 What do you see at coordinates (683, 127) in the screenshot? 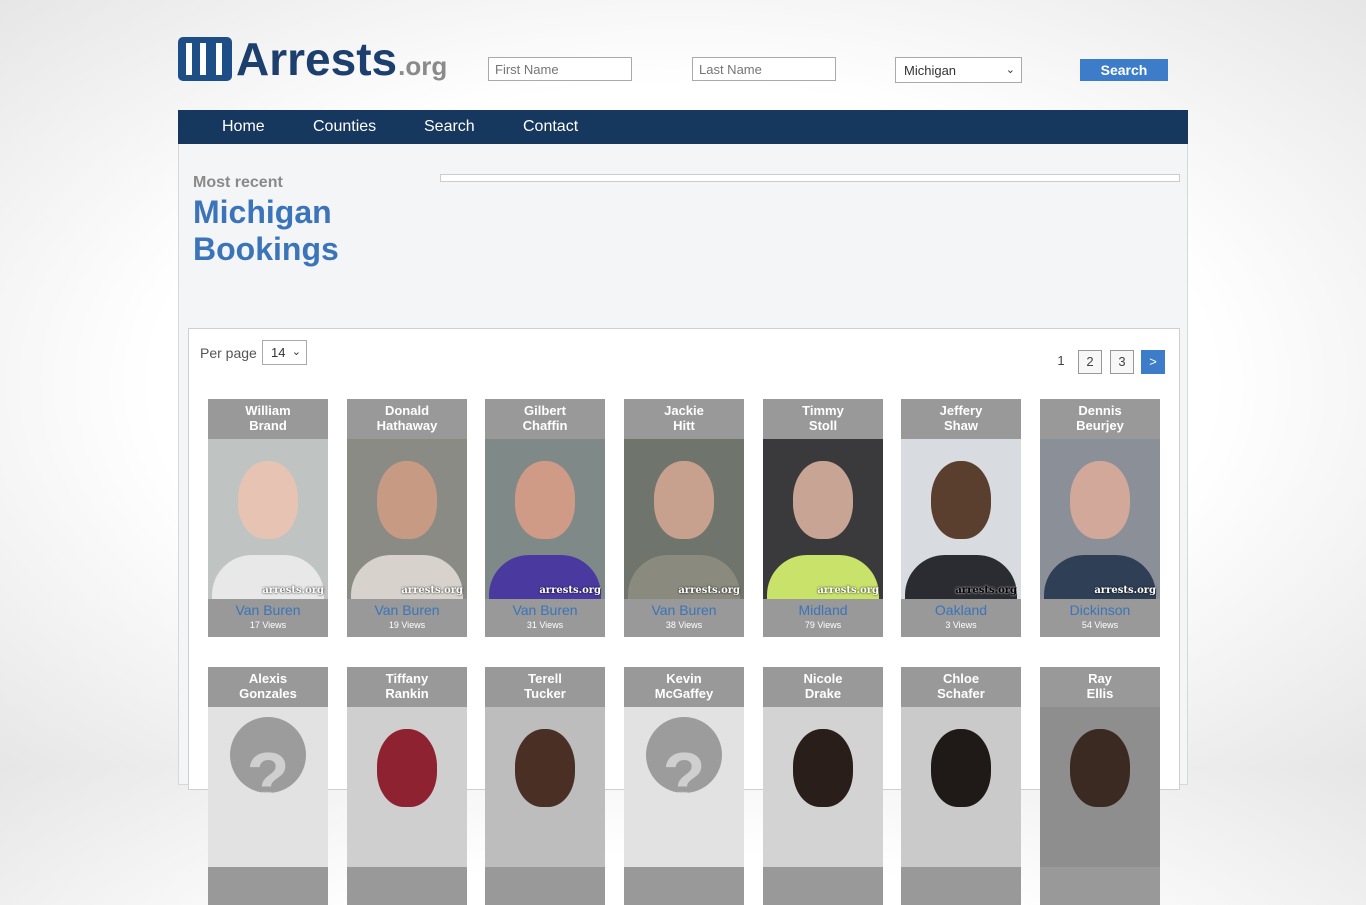
I see `main-nav: Home Counties Search Contact` at bounding box center [683, 127].